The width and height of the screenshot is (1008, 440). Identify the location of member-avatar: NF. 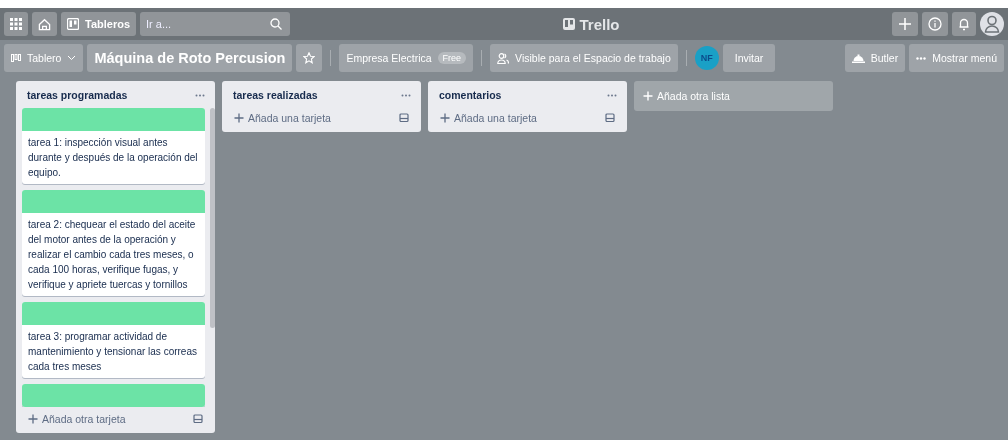
(706, 58).